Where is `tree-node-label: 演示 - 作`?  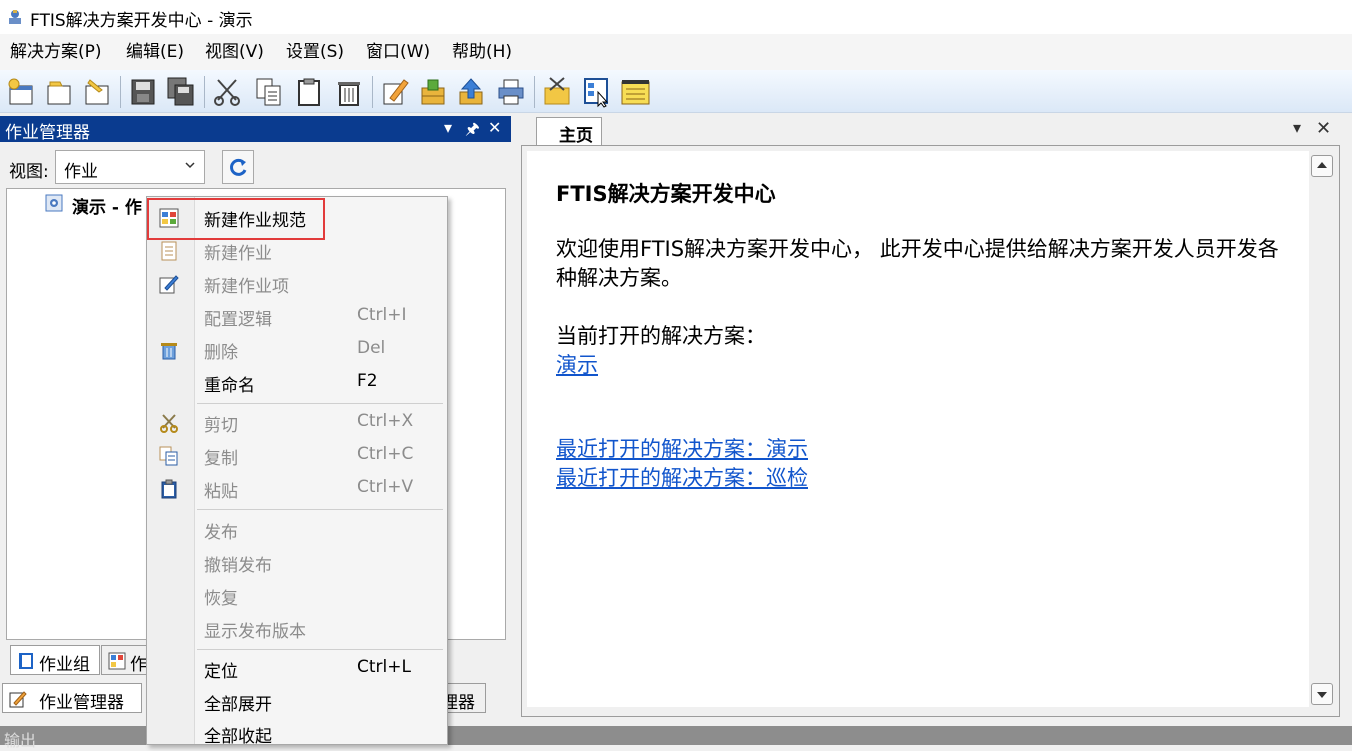
tree-node-label: 演示 - 作 is located at coordinates (107, 205).